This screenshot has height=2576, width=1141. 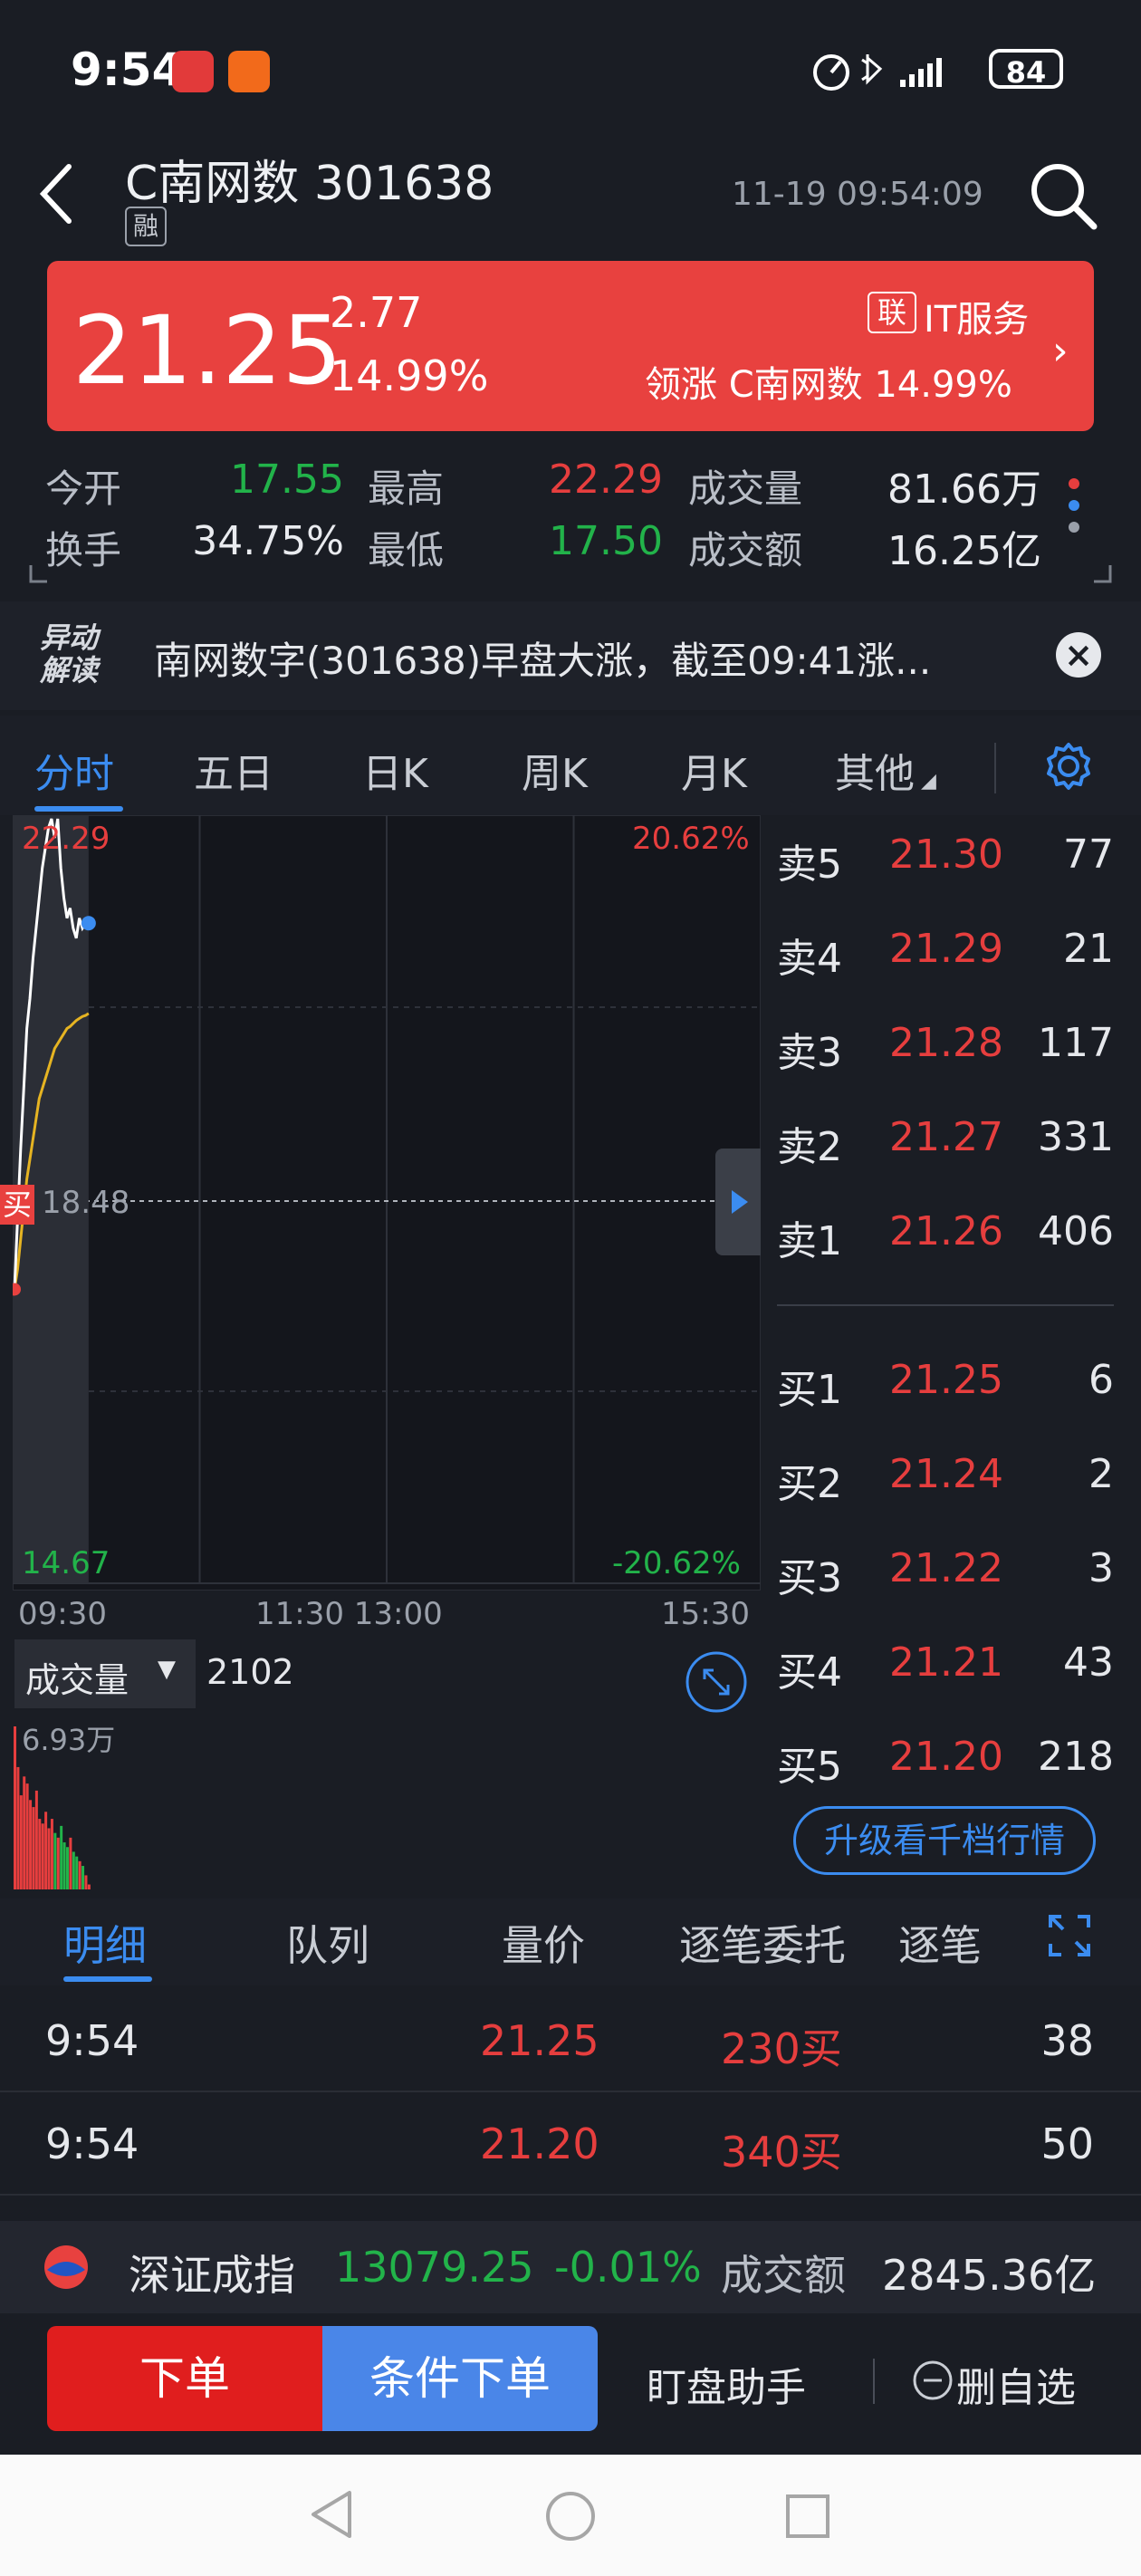 I want to click on fullscreen-chart-icon, so click(x=717, y=1682).